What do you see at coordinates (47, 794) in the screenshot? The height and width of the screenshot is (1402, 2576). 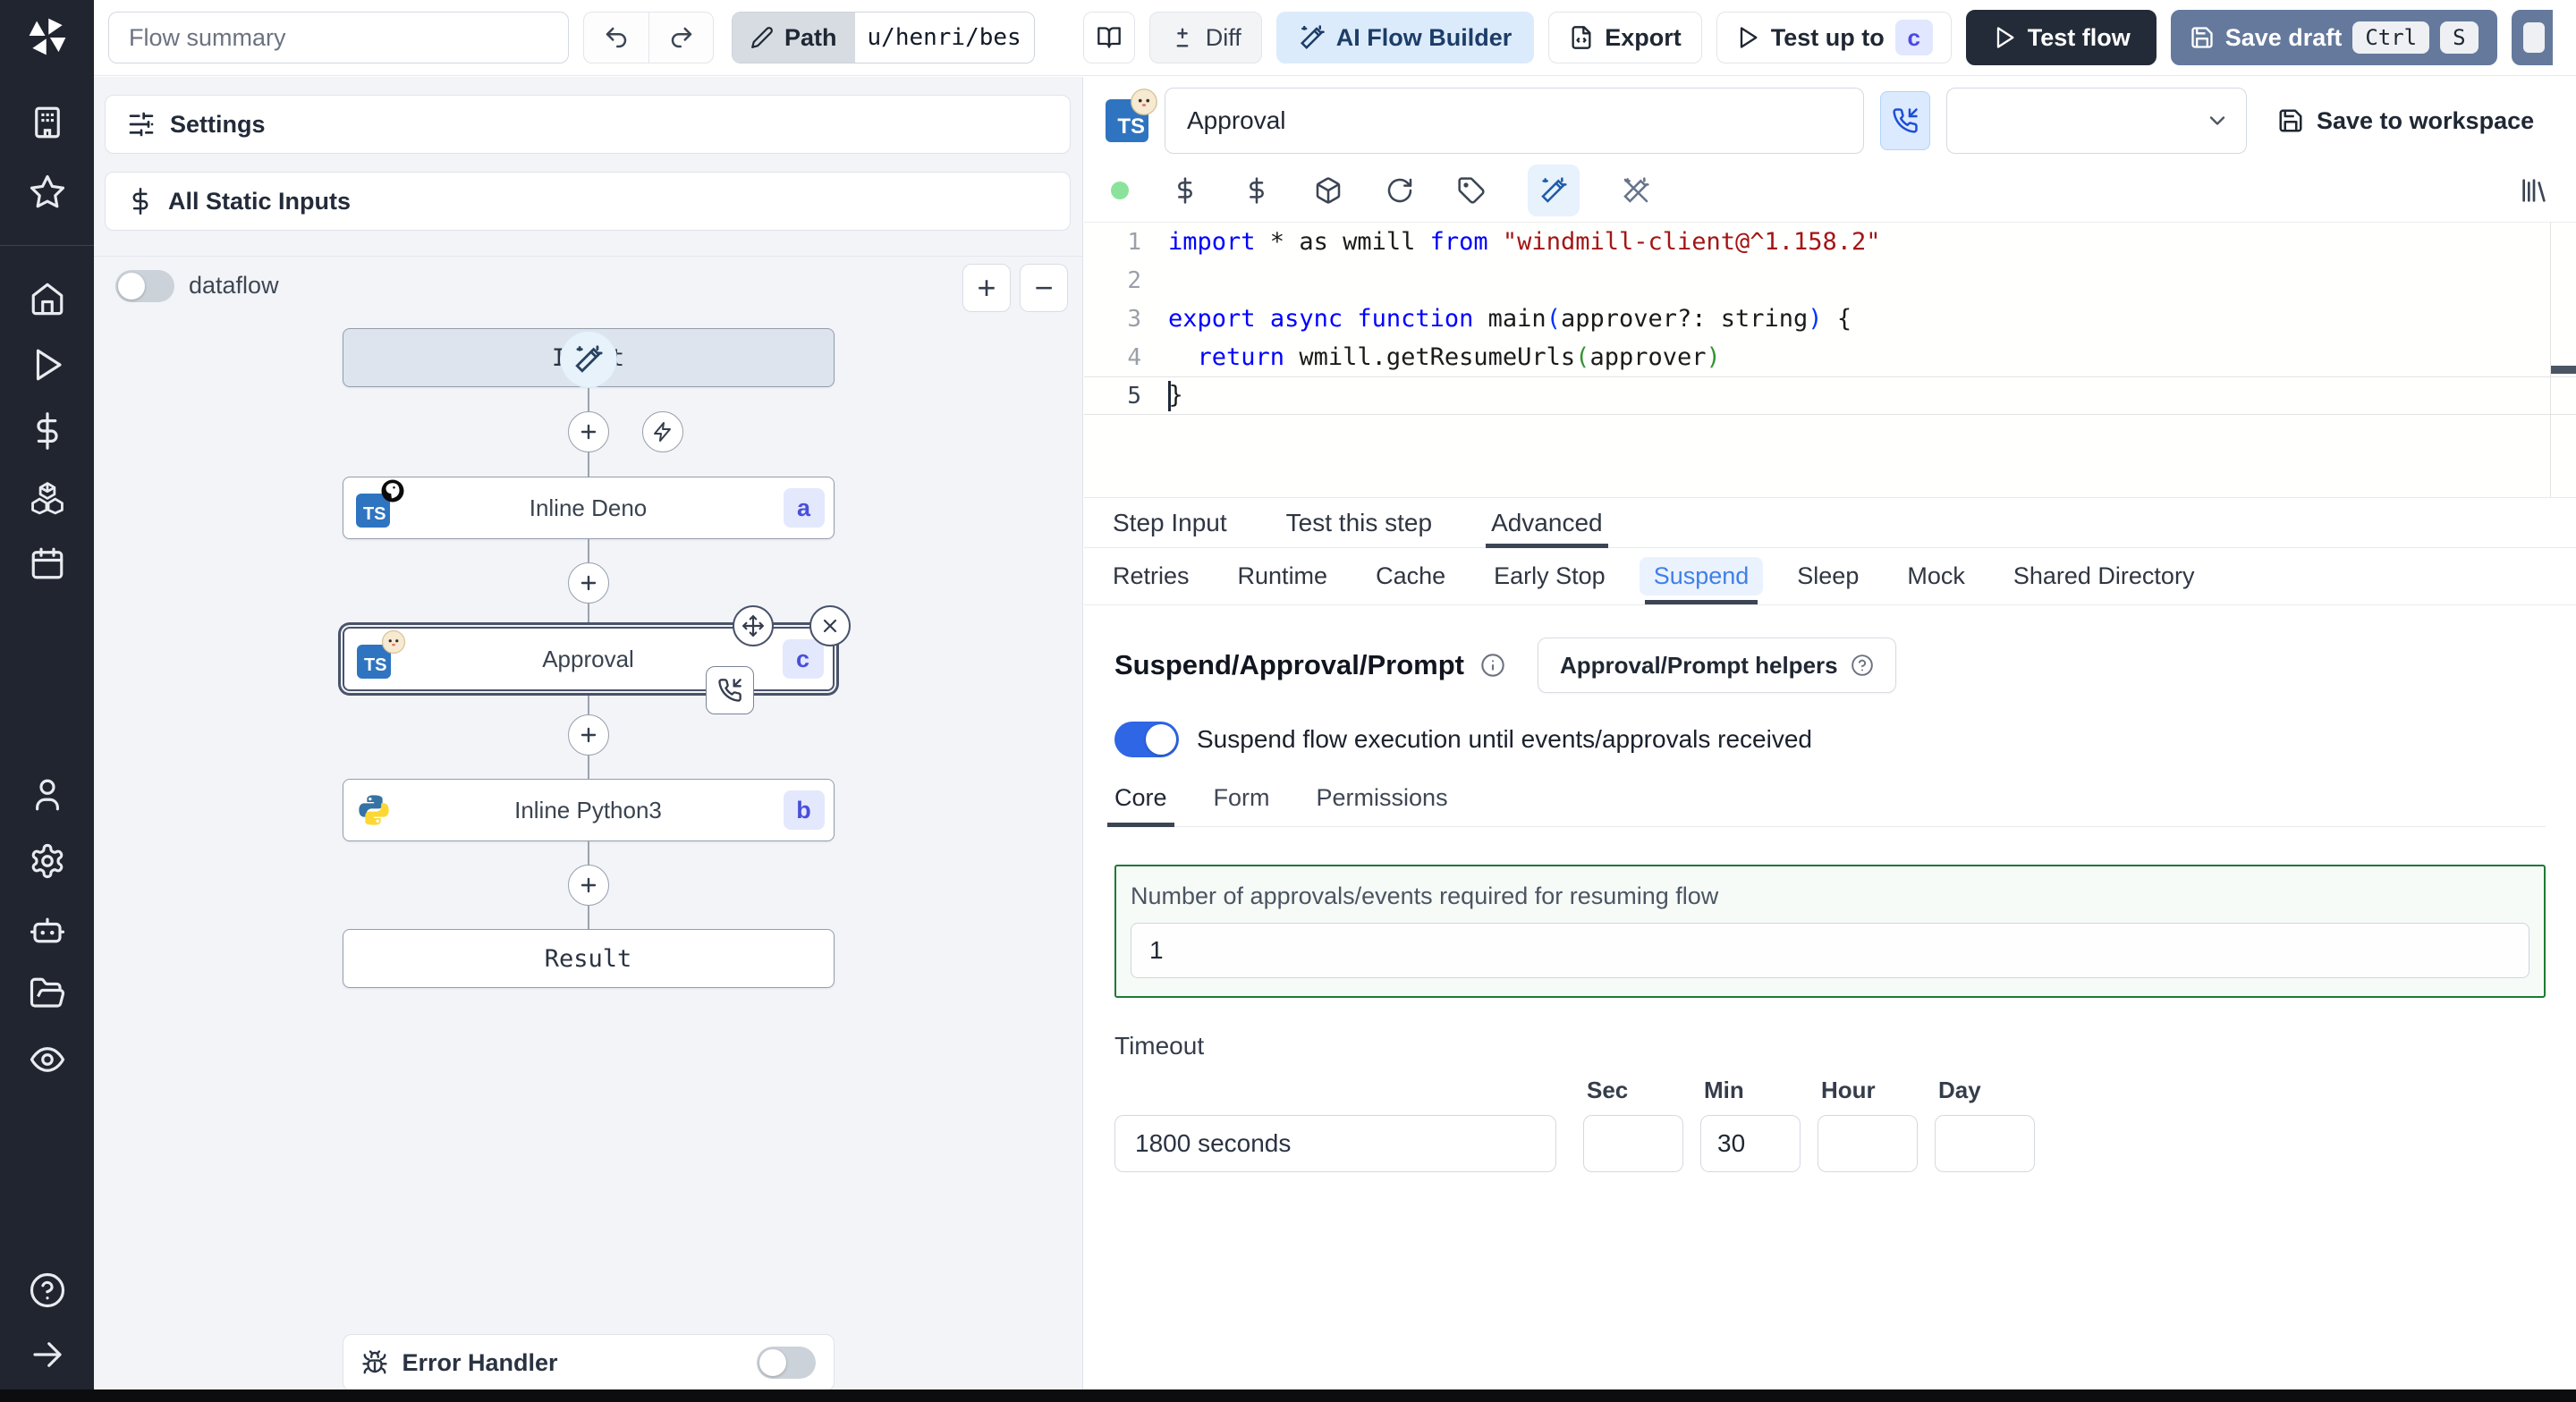 I see `user-icon` at bounding box center [47, 794].